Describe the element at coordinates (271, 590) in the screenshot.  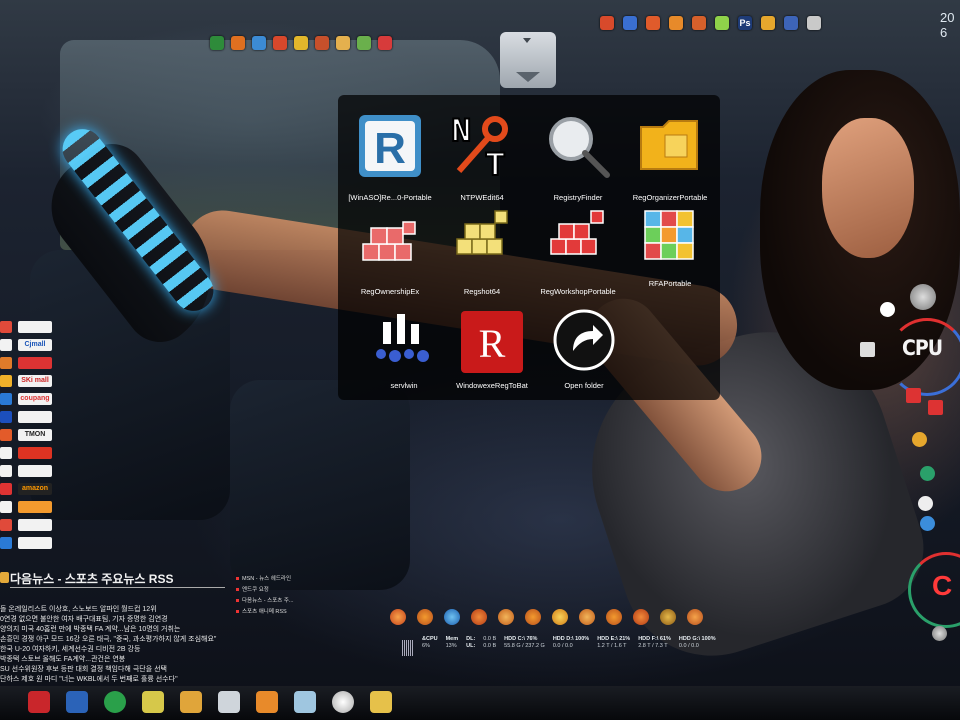
I see `rss-feed-item: 엔드쿠 요정` at that location.